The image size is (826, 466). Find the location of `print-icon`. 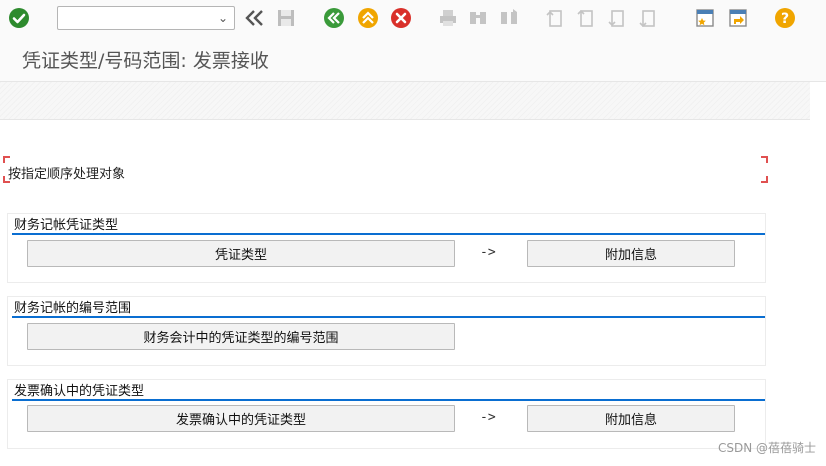

print-icon is located at coordinates (448, 18).